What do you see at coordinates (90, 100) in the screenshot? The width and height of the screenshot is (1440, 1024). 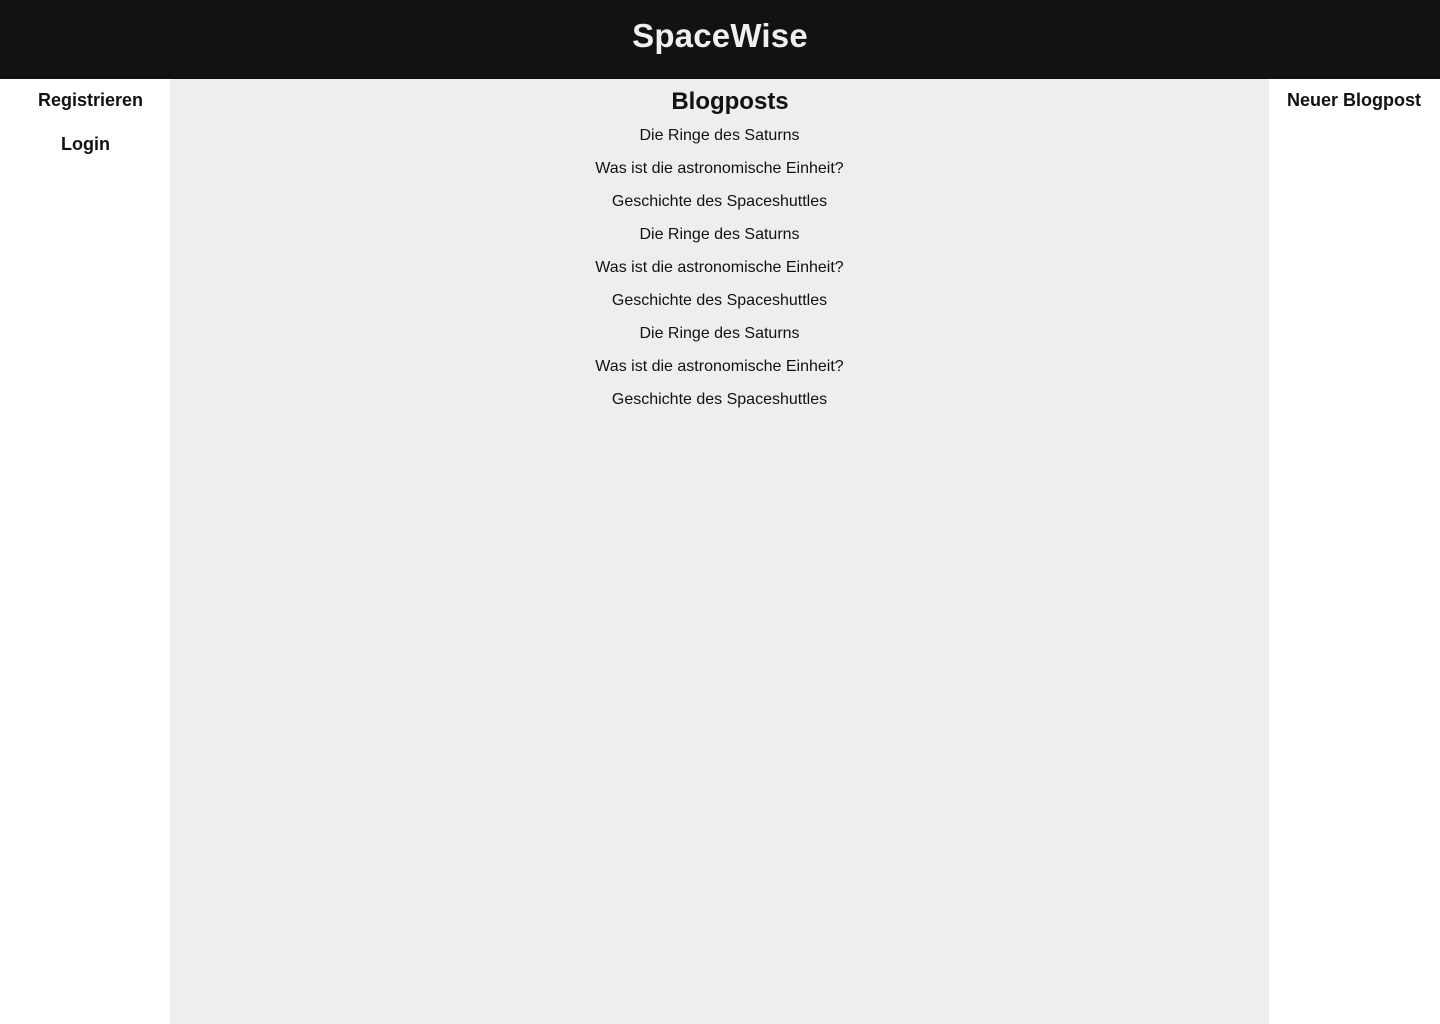 I see `register-link: Registrieren` at bounding box center [90, 100].